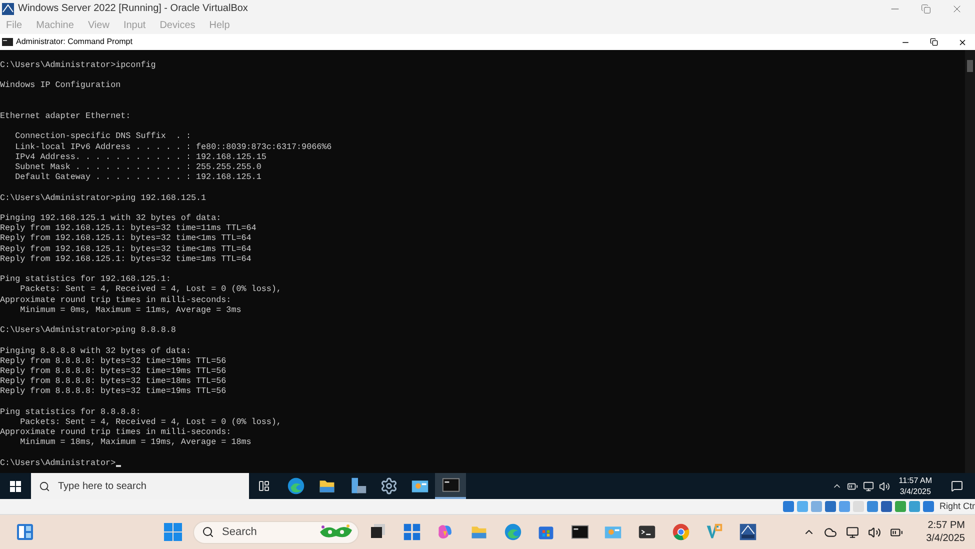  I want to click on console-line: Link-local IPv6 Address . . . . . : fe80::8039:873c:6317:9066%6, so click(173, 147).